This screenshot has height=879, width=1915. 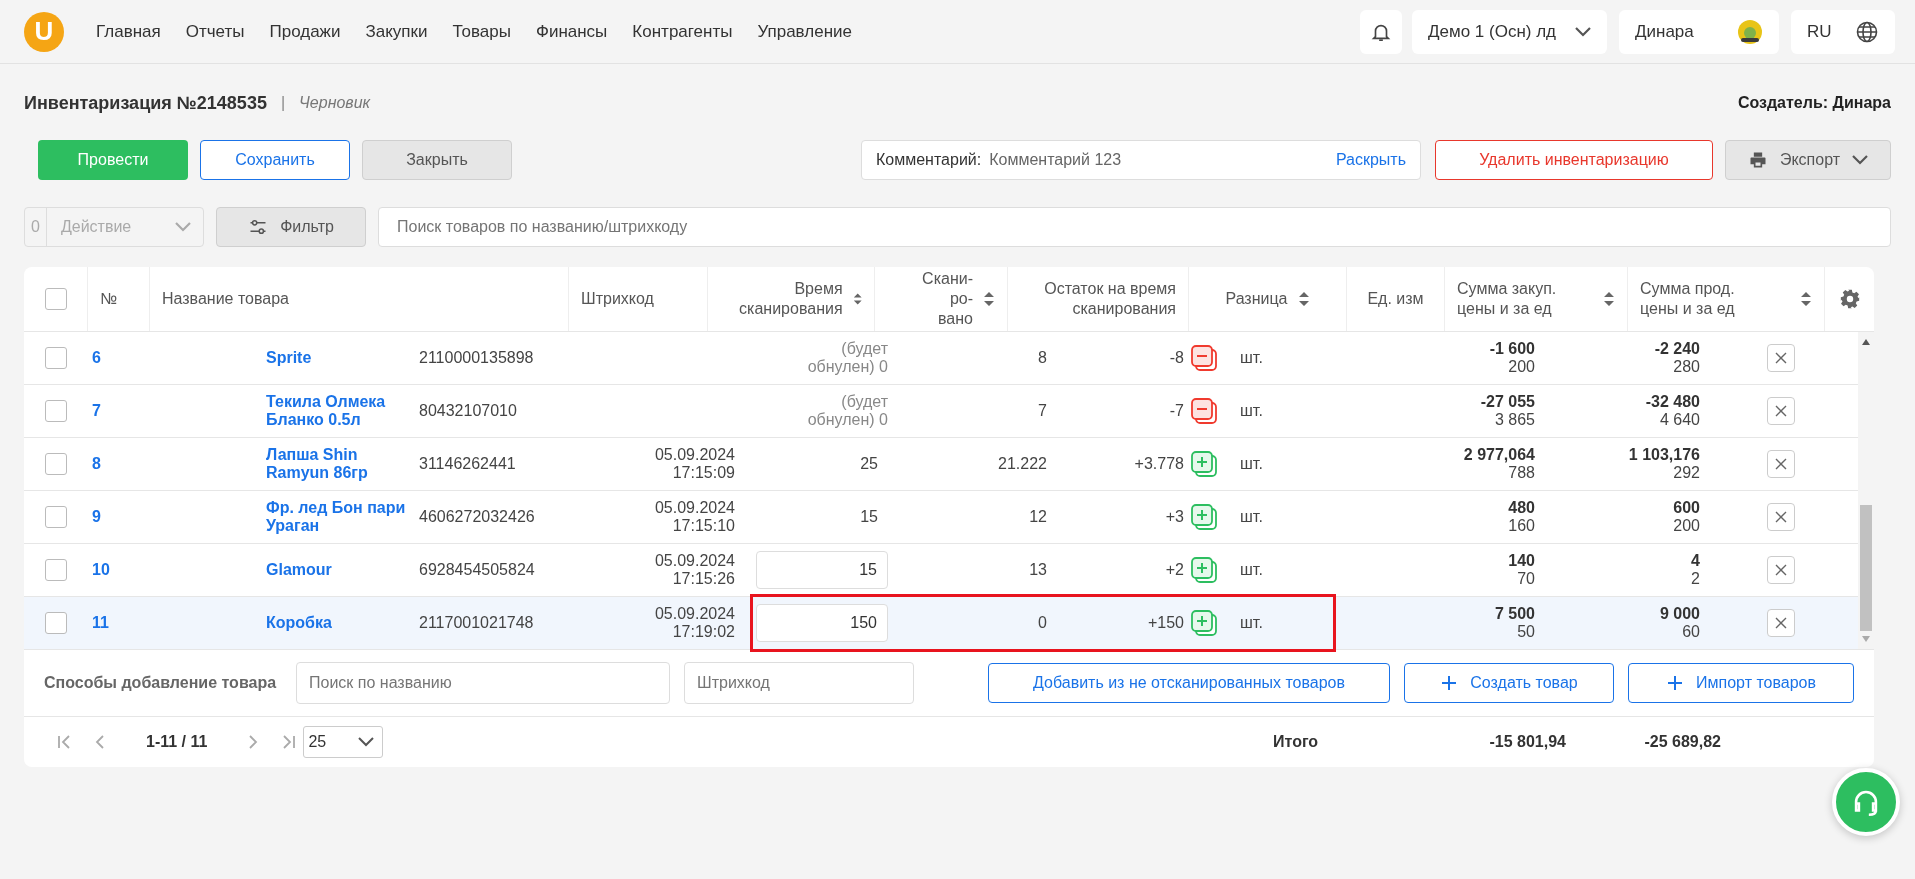 I want to click on product-name-link: Текила Олмека Бланко 0.5л, so click(x=329, y=411).